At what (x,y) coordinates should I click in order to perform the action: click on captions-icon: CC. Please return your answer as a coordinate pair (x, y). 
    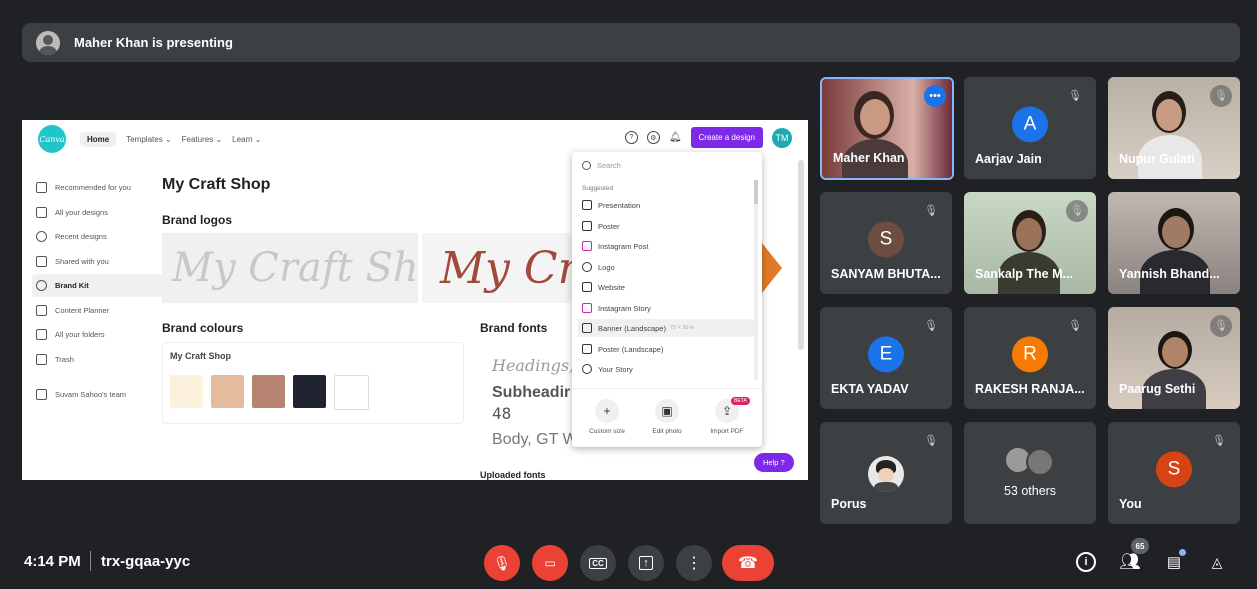
    Looking at the image, I should click on (598, 563).